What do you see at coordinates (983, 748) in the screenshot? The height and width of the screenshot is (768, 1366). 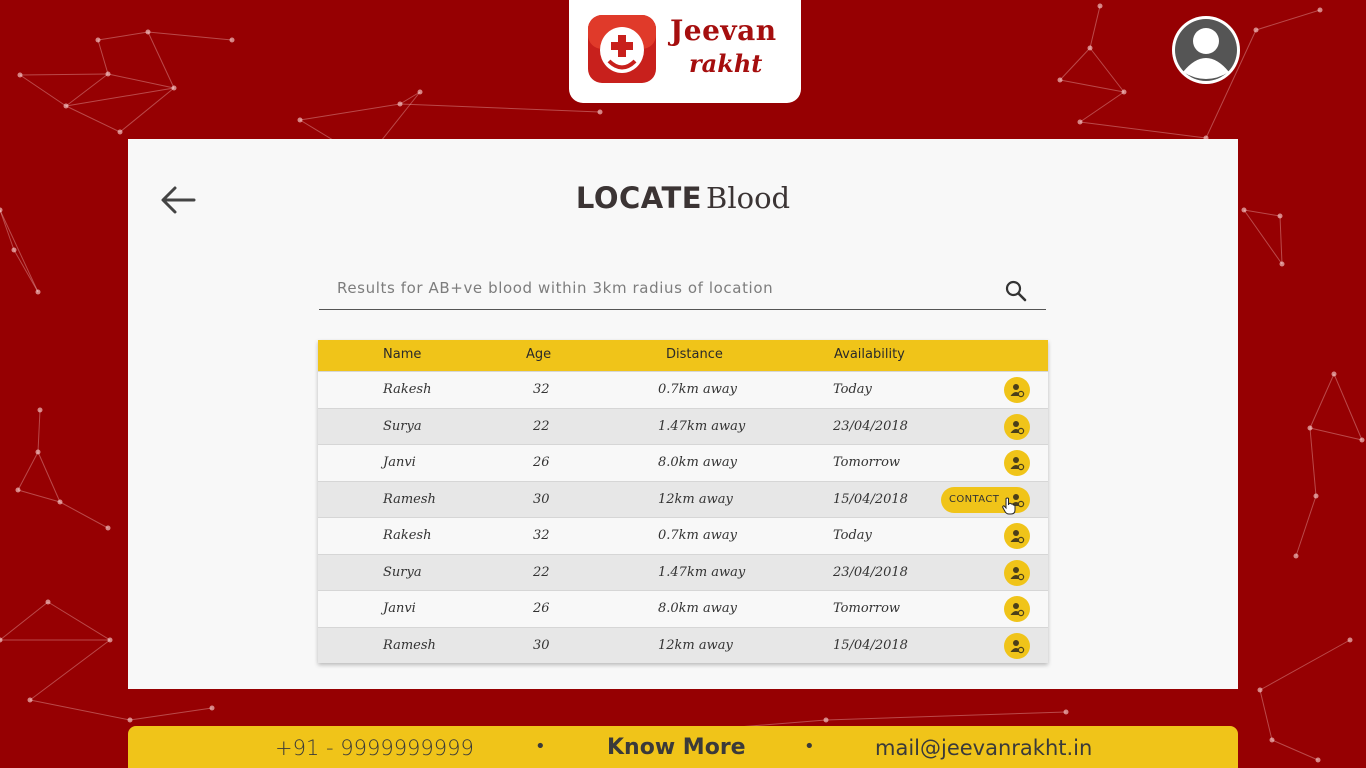 I see `footer-email: mail@jeevanrakht.in` at bounding box center [983, 748].